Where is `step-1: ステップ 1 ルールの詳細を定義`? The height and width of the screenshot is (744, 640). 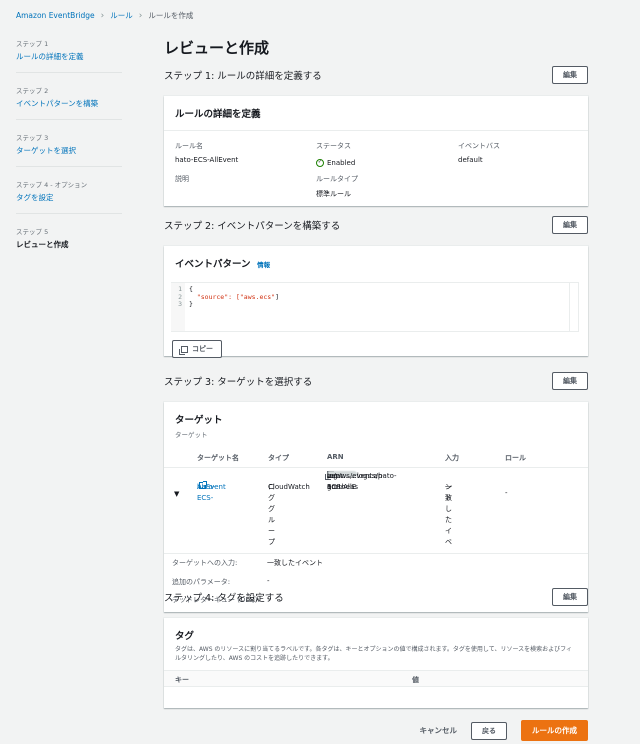 step-1: ステップ 1 ルールの詳細を定義 is located at coordinates (69, 53).